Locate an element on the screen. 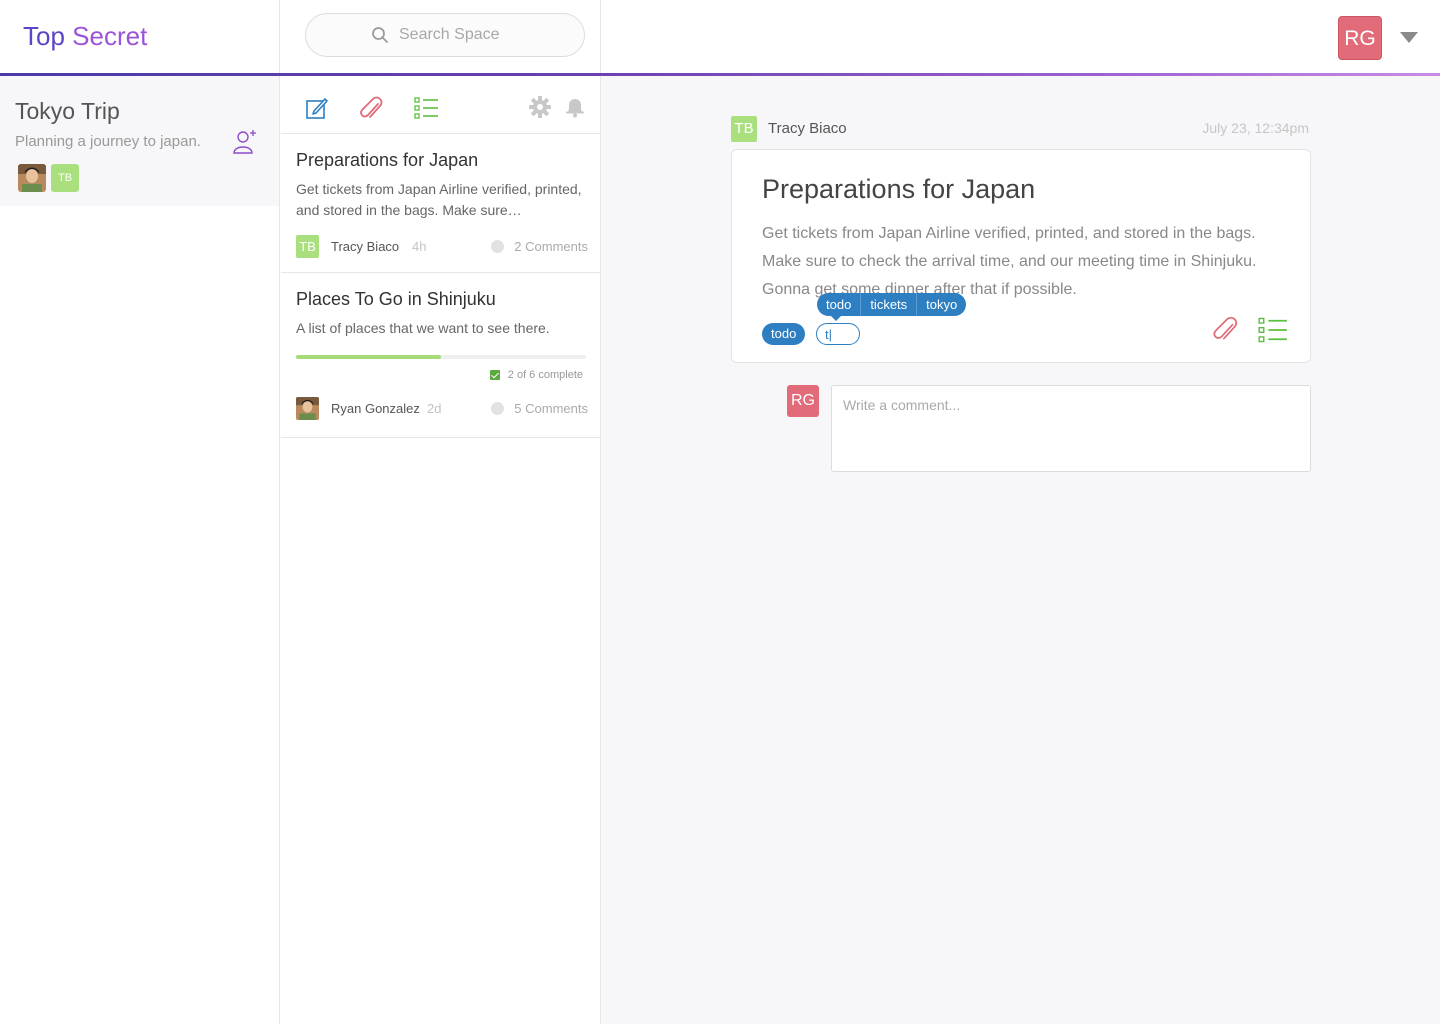 This screenshot has height=1024, width=1440. member-avatar-tb: TB is located at coordinates (65, 178).